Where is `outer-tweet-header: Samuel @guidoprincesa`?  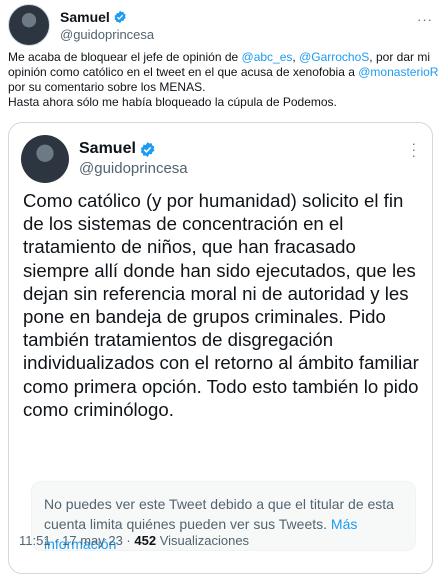 outer-tweet-header: Samuel @guidoprincesa is located at coordinates (81, 25).